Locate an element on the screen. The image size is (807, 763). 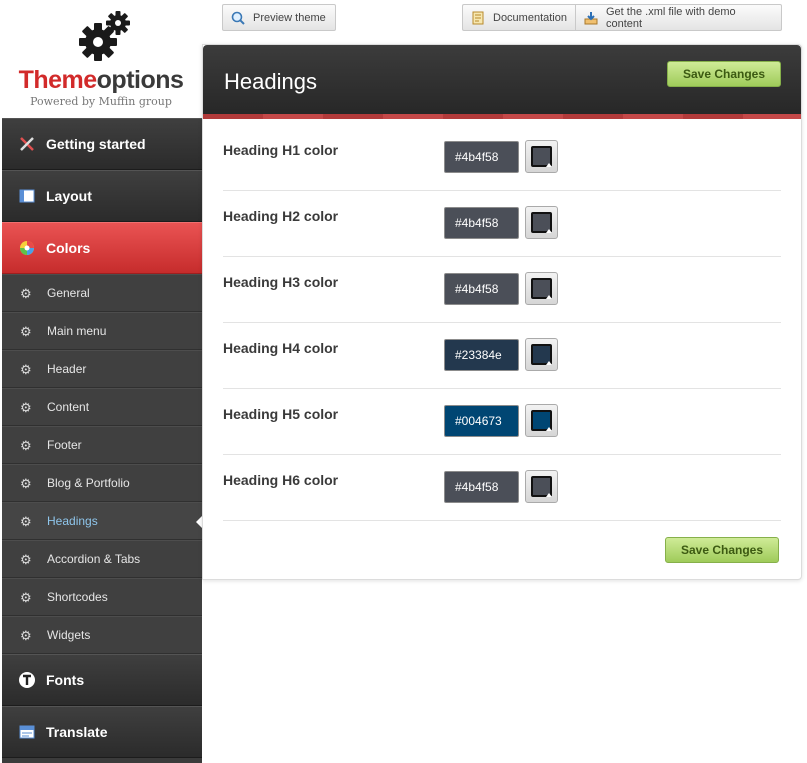
download-icon is located at coordinates (591, 18).